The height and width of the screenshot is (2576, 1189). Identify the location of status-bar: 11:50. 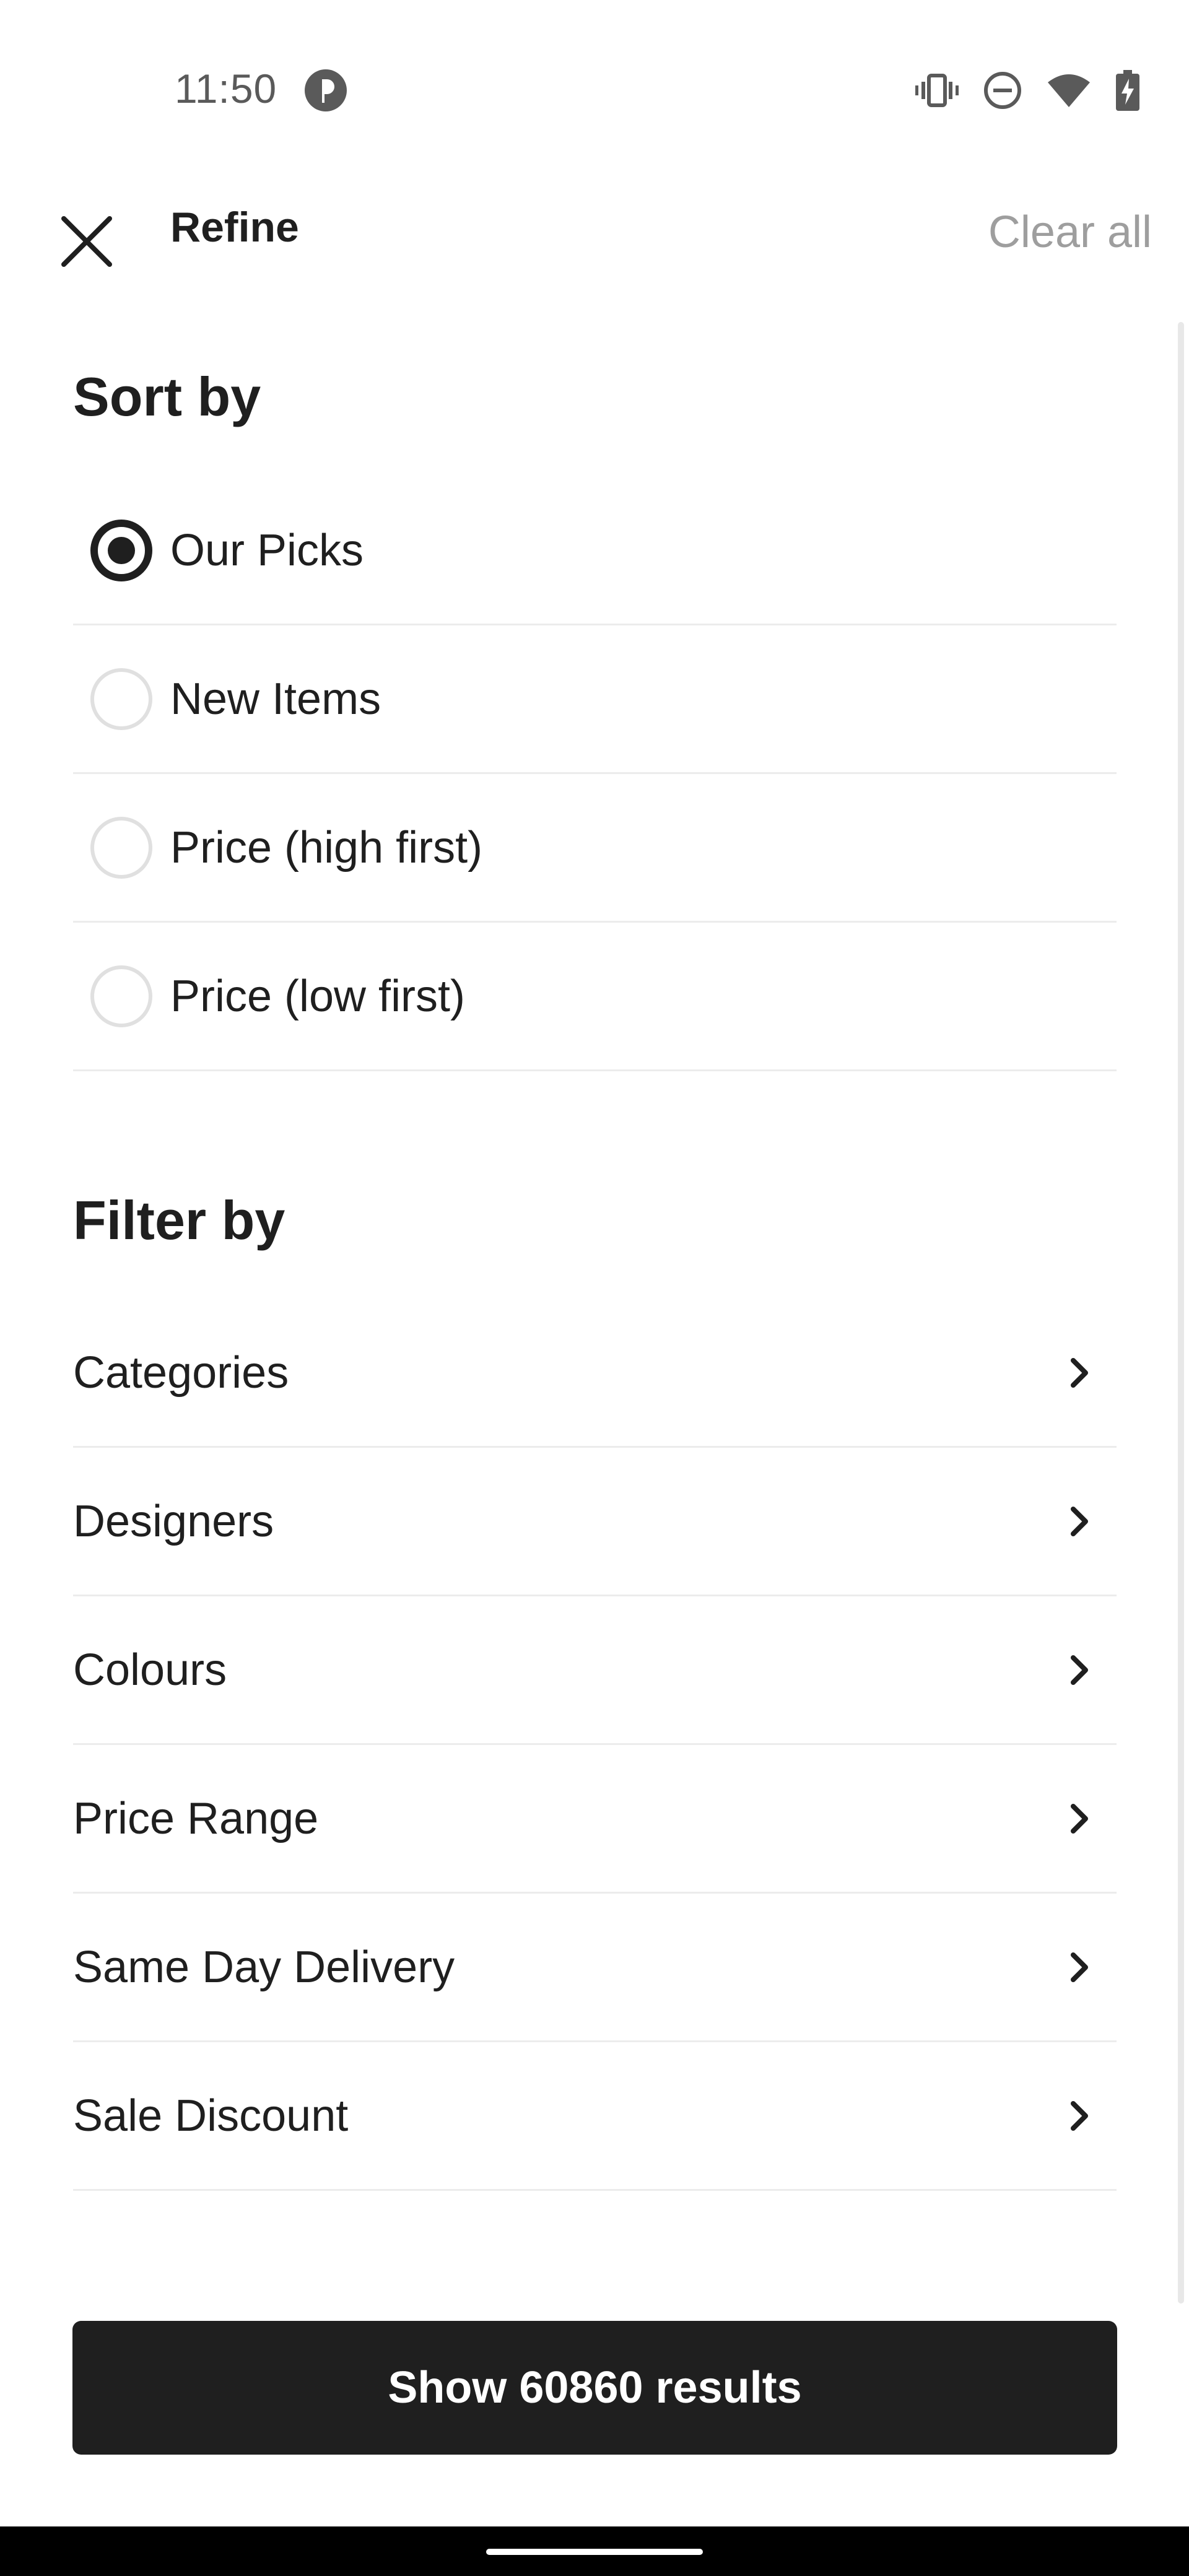
(594, 90).